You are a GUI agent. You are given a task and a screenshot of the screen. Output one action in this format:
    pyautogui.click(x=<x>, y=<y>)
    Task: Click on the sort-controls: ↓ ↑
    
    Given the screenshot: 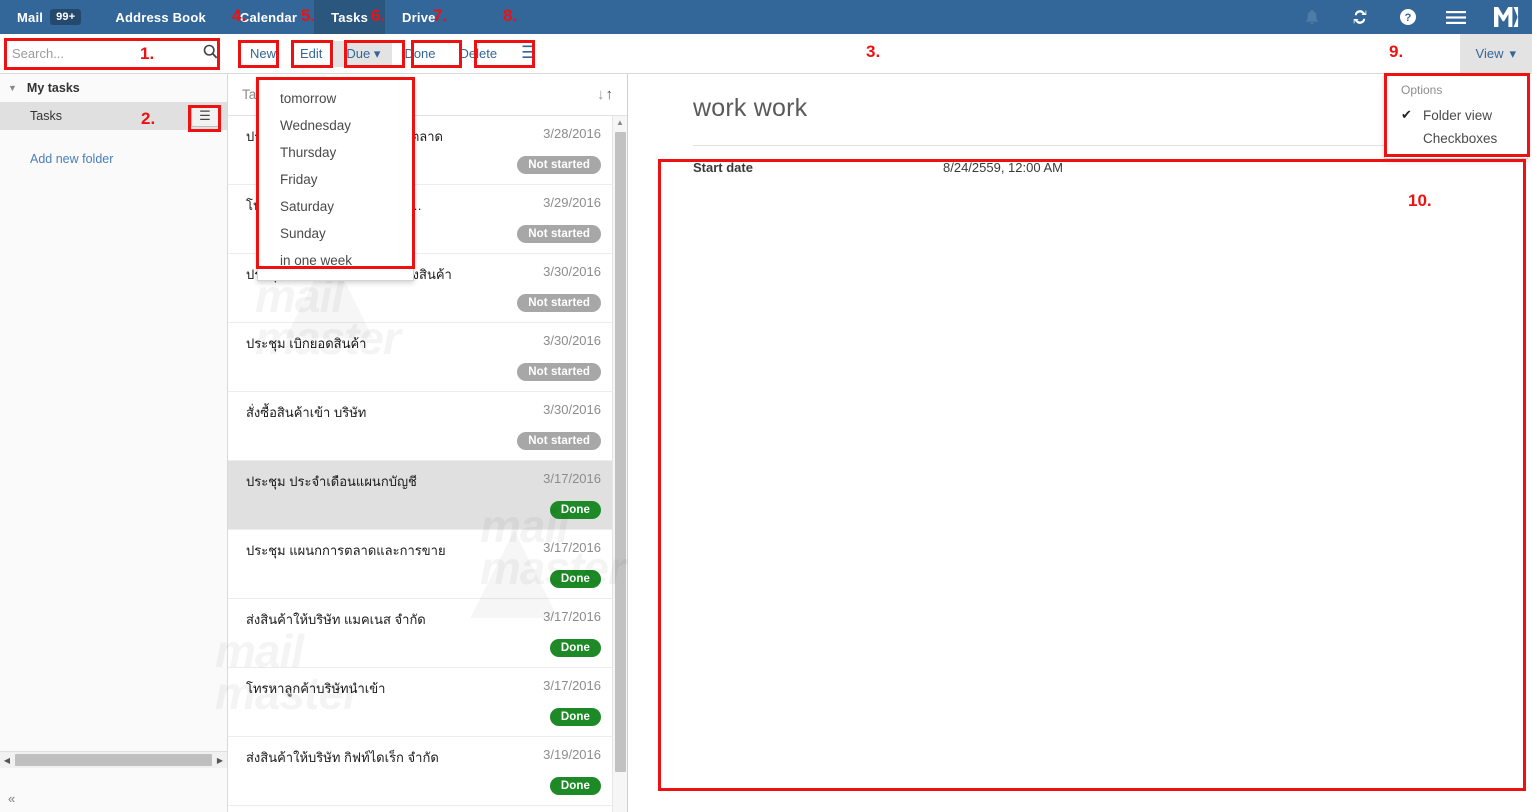 What is the action you would take?
    pyautogui.click(x=605, y=94)
    